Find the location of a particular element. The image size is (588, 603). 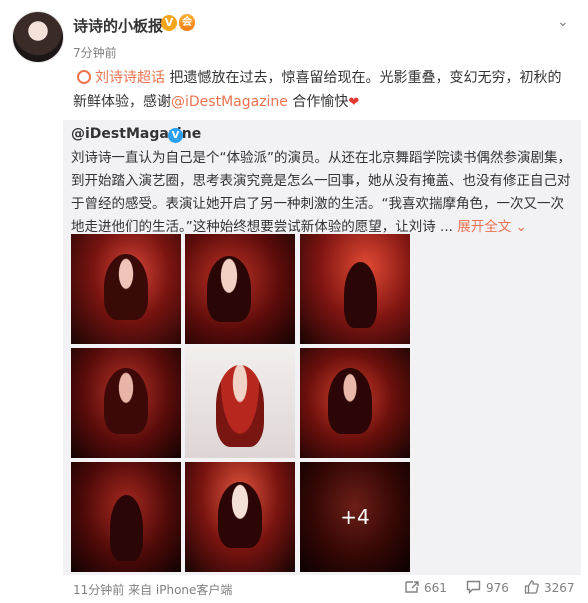

like-button: 3267 is located at coordinates (549, 588).